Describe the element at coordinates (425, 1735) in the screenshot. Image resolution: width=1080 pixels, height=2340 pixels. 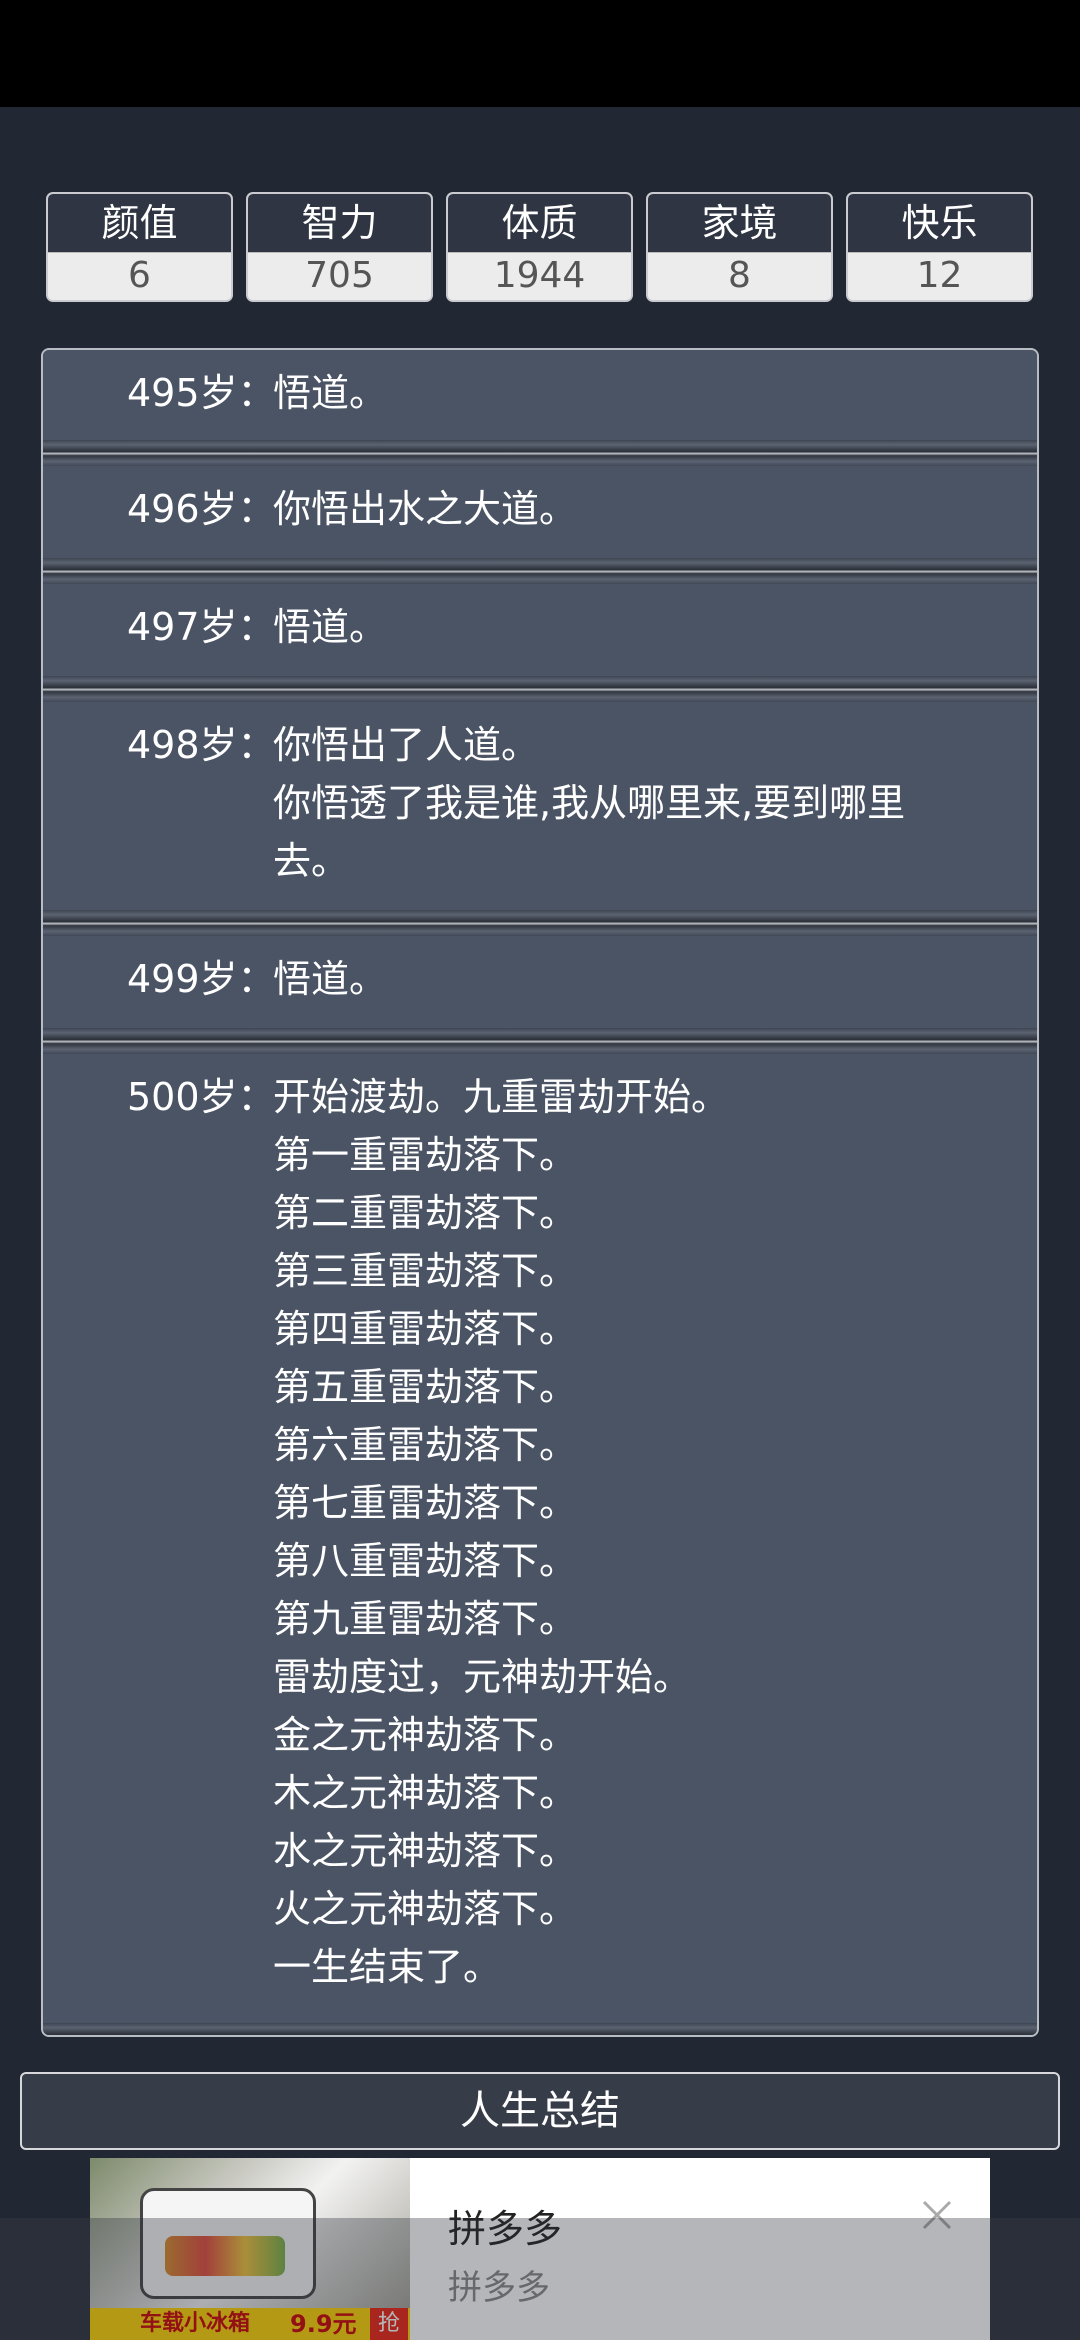
I see `log-line: 金之元神劫落下。` at that location.